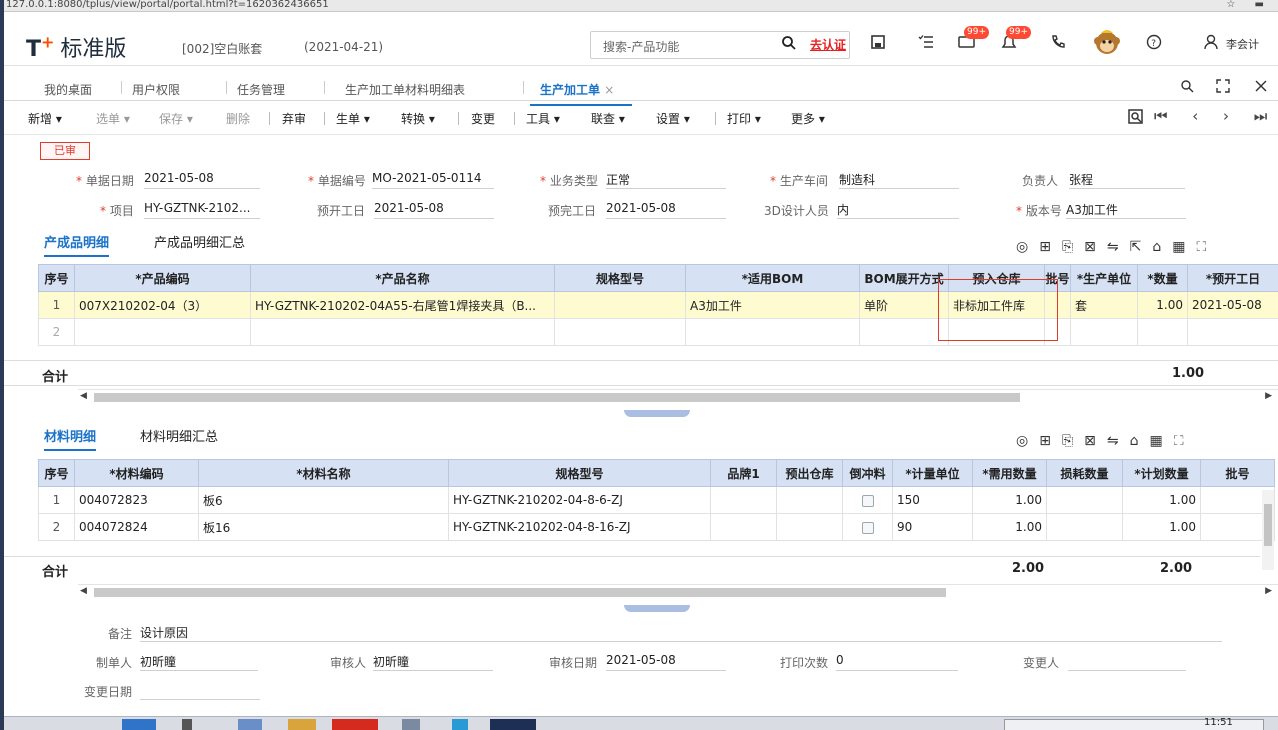 Image resolution: width=1278 pixels, height=730 pixels. I want to click on settings-button: 设置 ▾, so click(673, 118).